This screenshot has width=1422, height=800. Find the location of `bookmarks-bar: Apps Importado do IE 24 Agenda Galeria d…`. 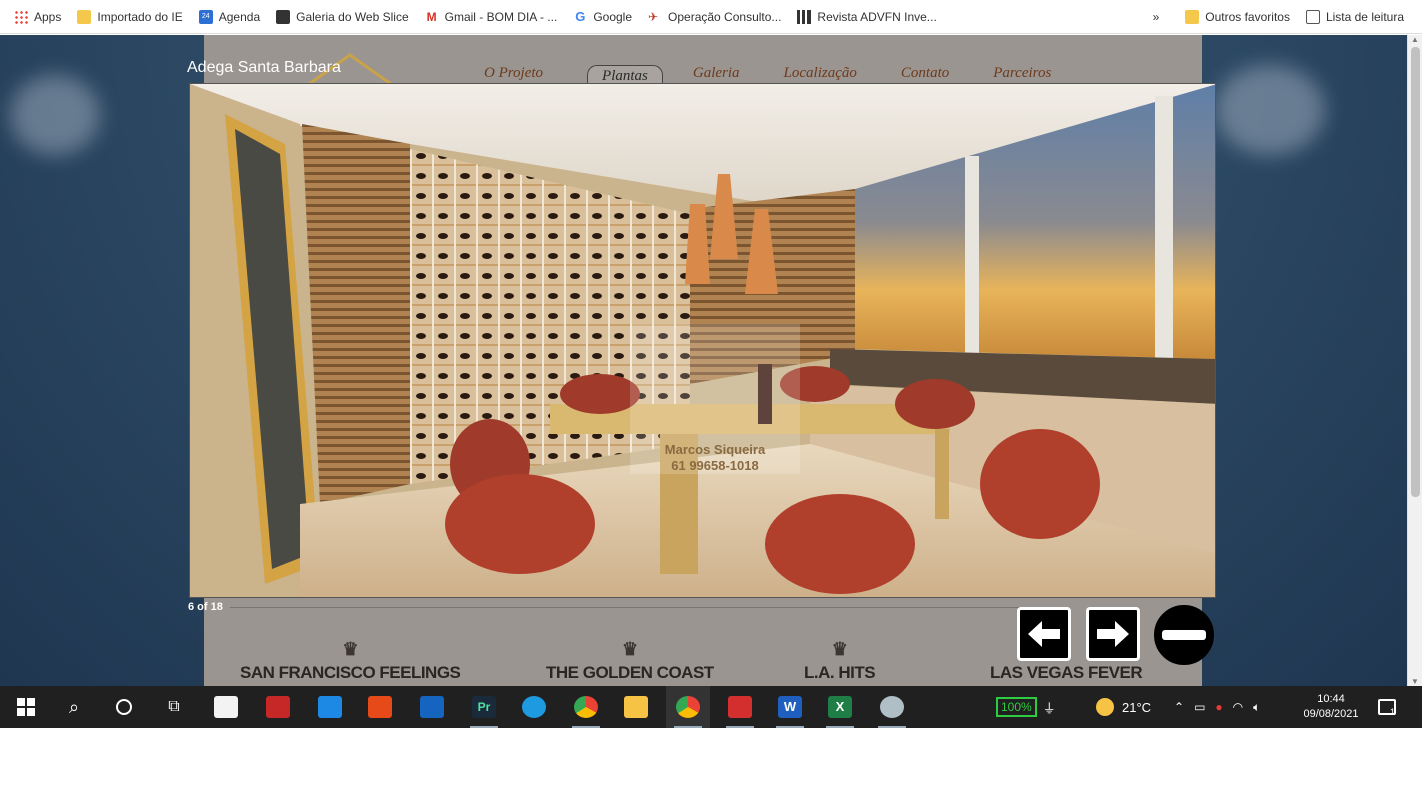

bookmarks-bar: Apps Importado do IE 24 Agenda Galeria d… is located at coordinates (711, 17).